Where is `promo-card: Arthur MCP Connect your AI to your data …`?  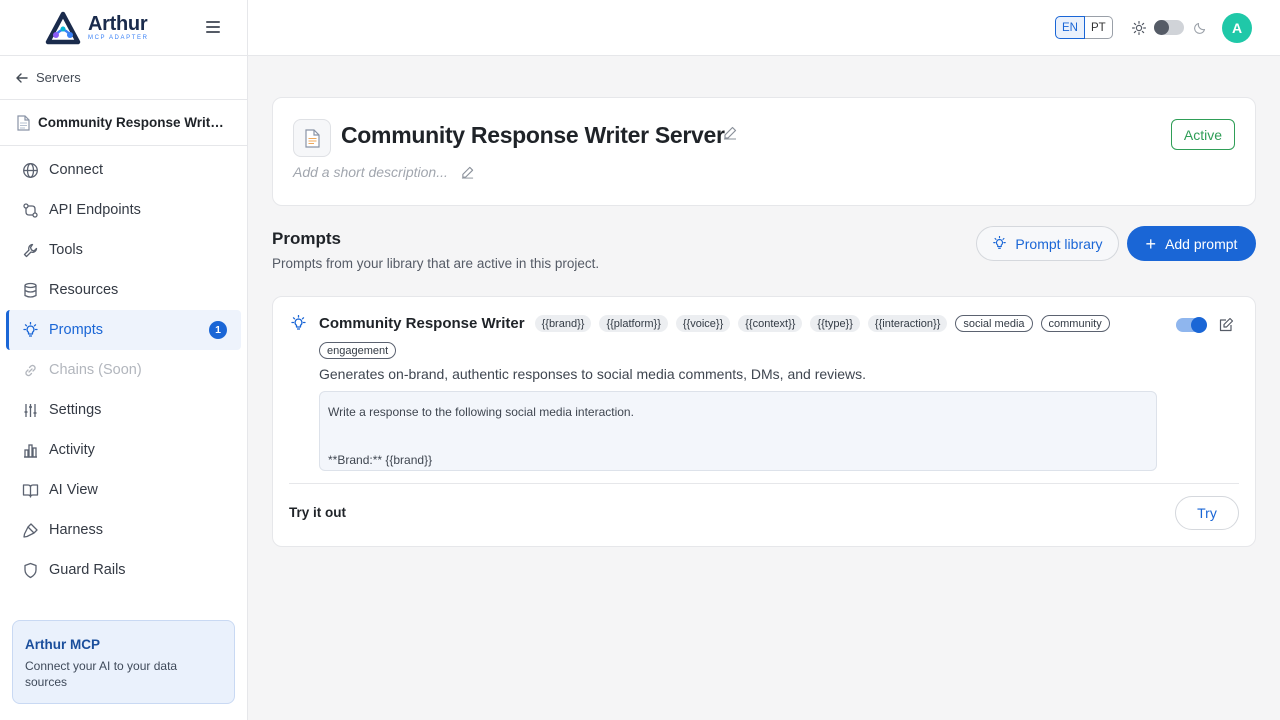
promo-card: Arthur MCP Connect your AI to your data … is located at coordinates (123, 662).